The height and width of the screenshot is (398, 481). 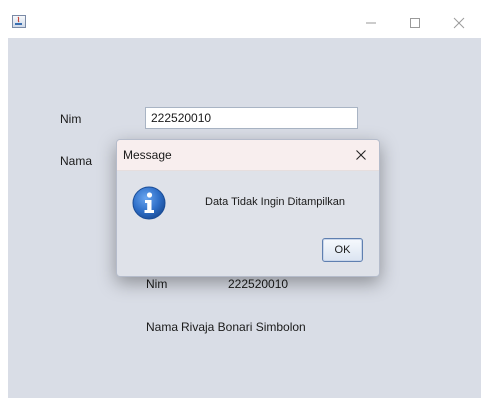 I want to click on nim-input, so click(x=251, y=118).